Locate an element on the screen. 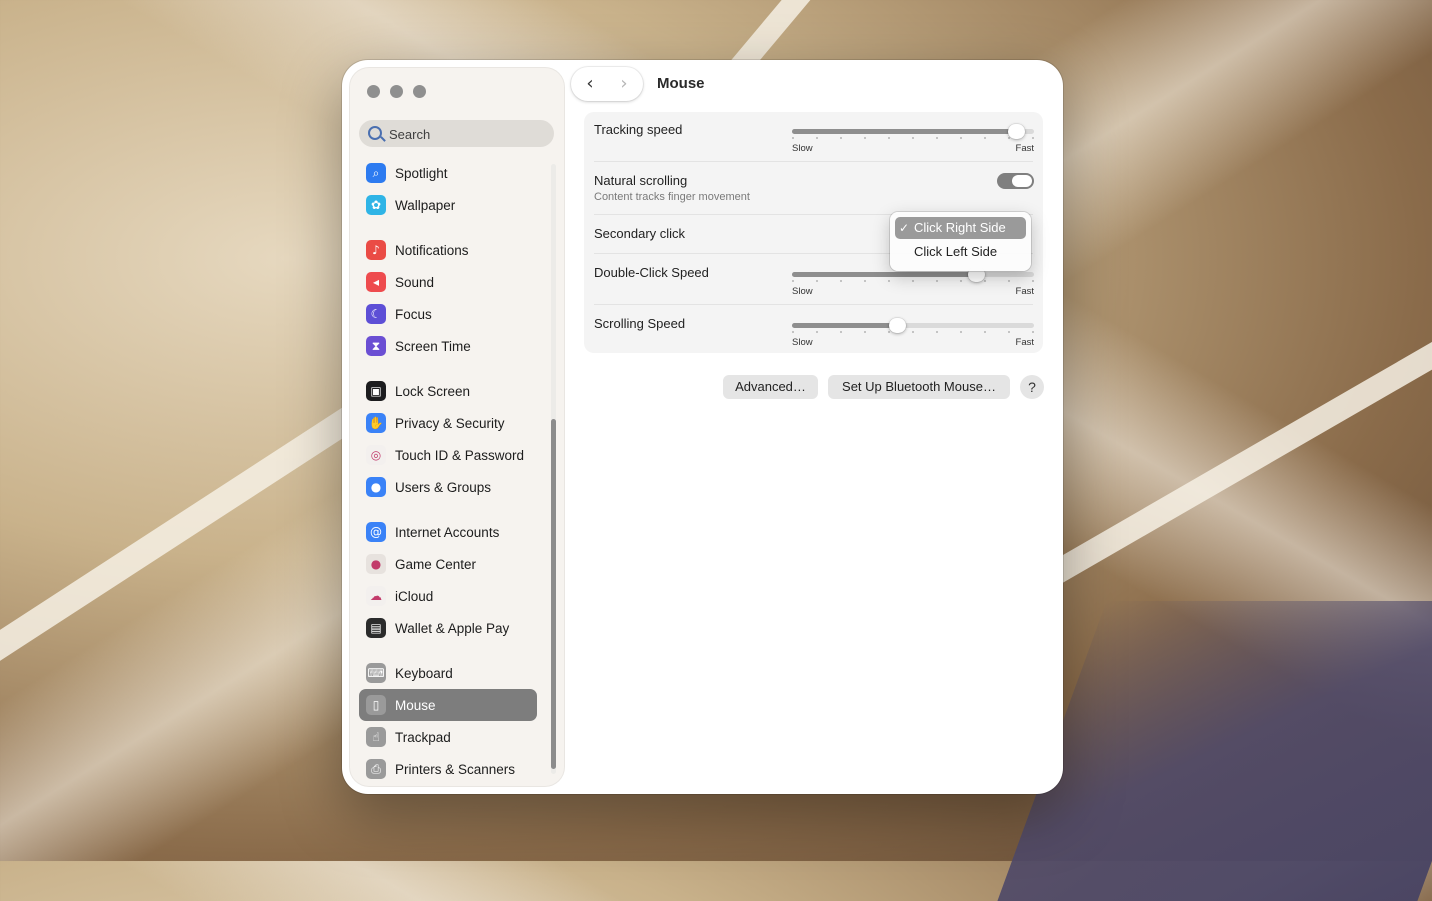 Image resolution: width=1432 pixels, height=901 pixels. sidebar-item-label: Printers & Scanners is located at coordinates (455, 769).